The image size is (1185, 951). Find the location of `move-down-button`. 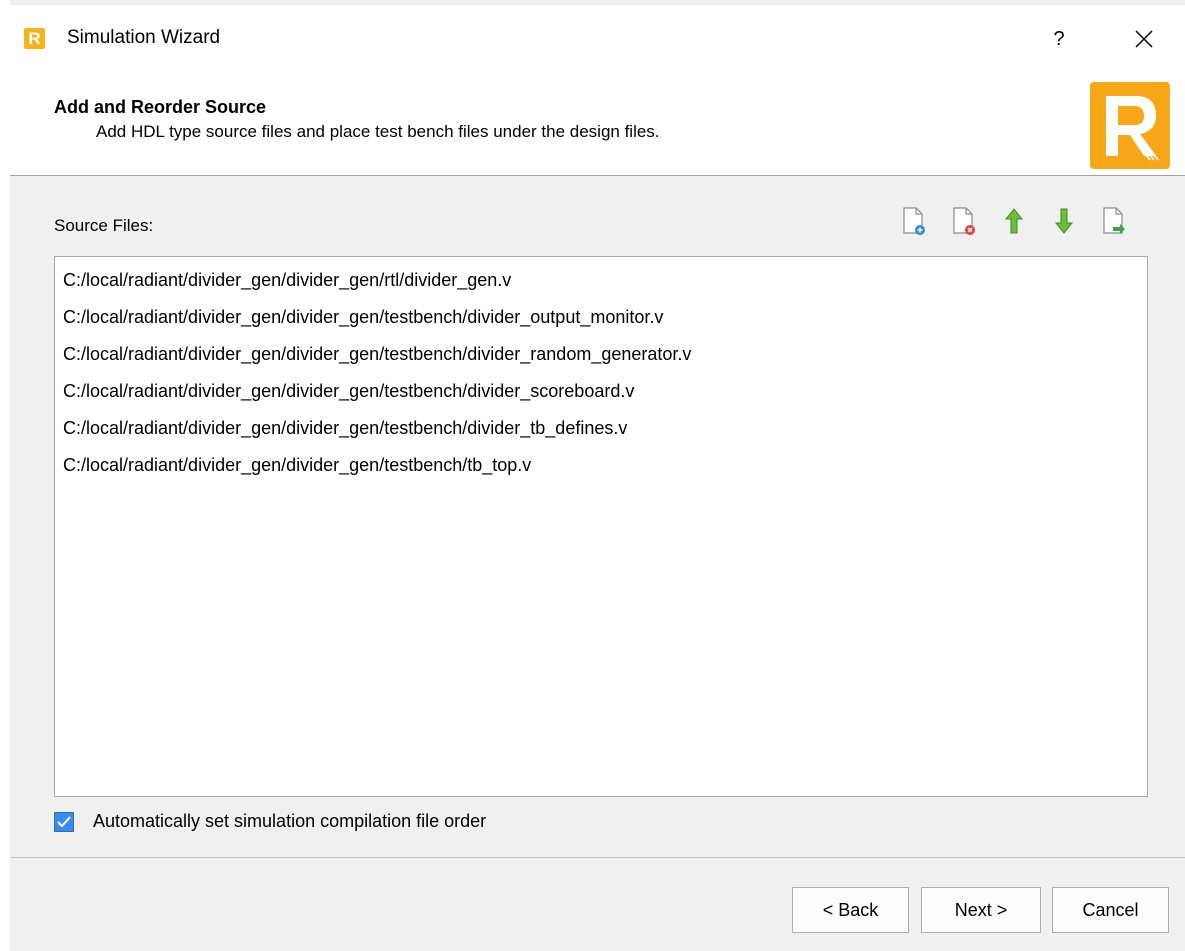

move-down-button is located at coordinates (1064, 221).